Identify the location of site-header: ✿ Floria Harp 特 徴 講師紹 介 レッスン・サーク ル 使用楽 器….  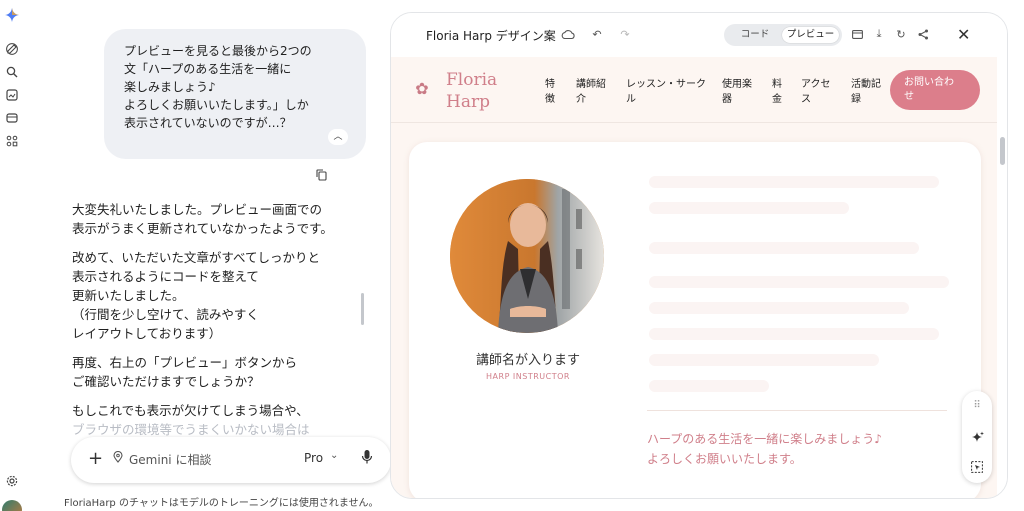
(694, 90).